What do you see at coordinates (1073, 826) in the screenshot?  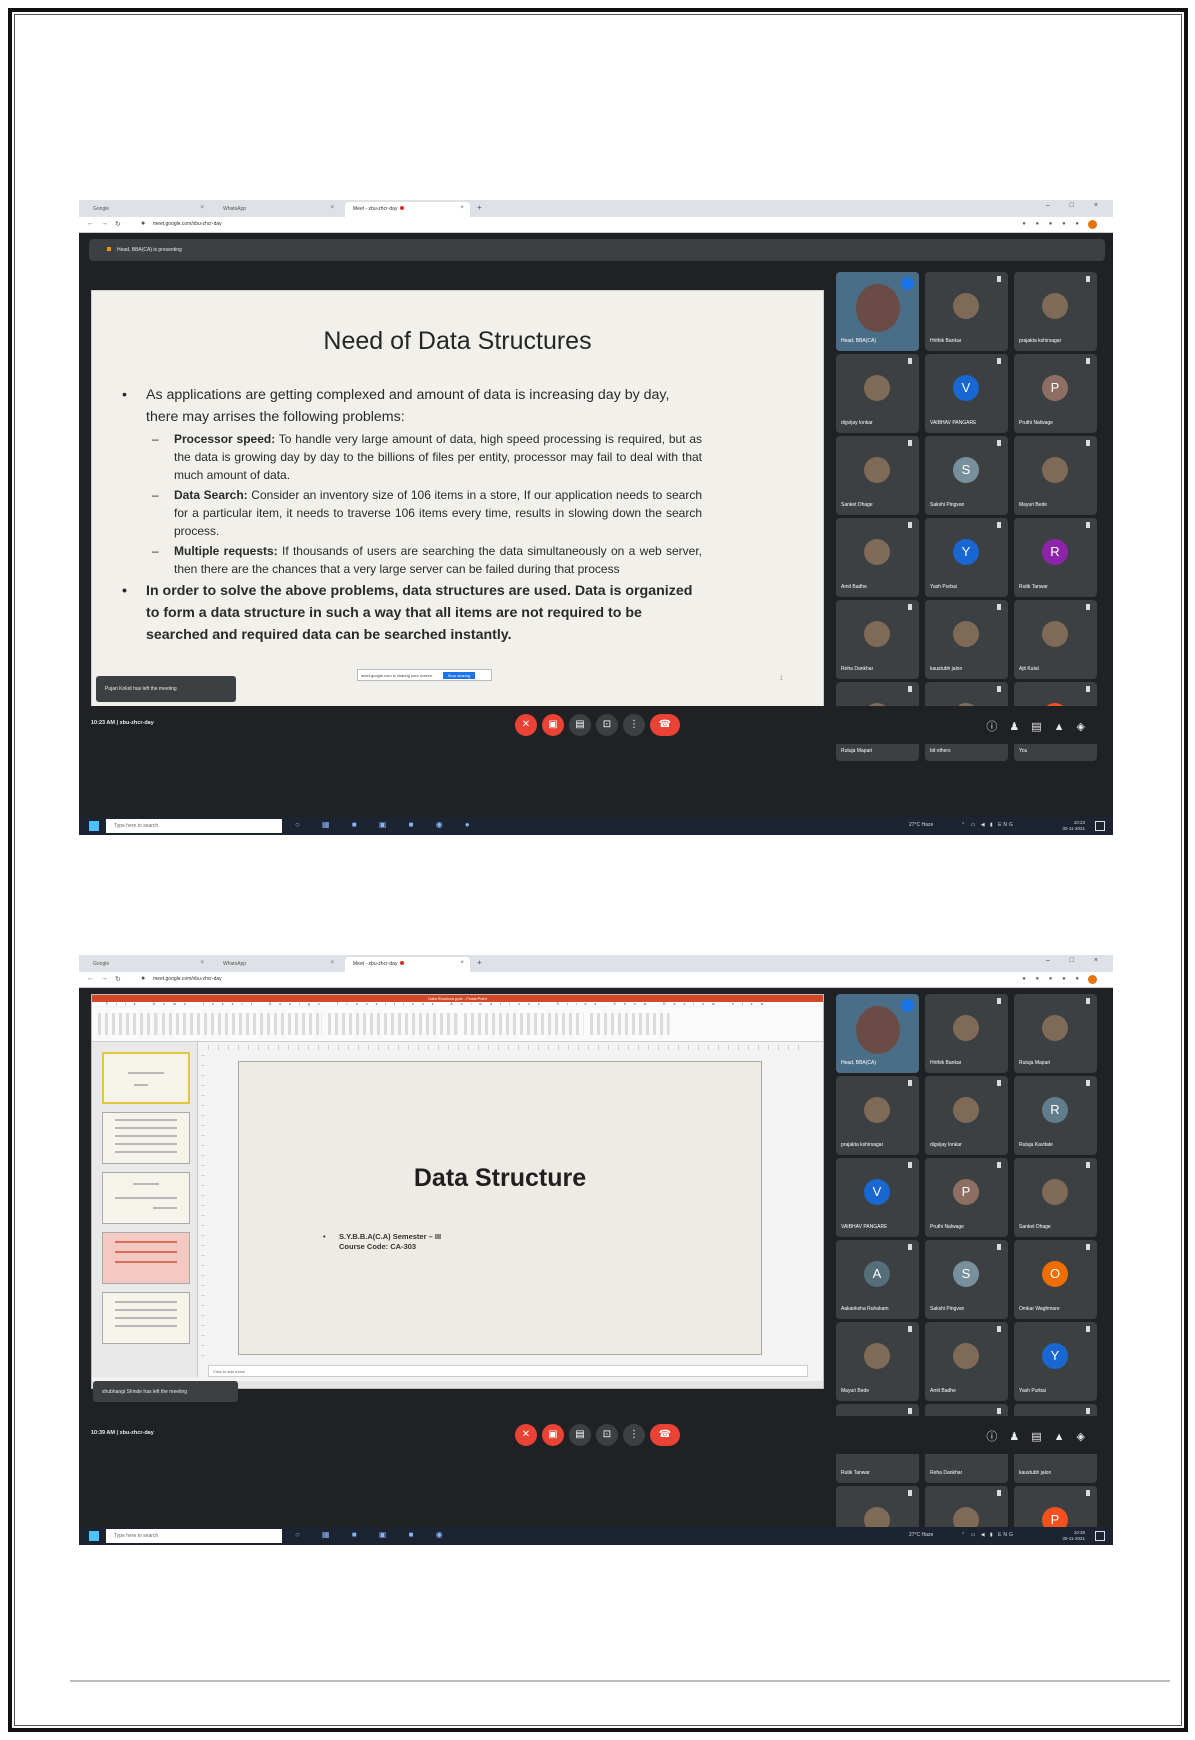 I see `taskbar-clock: 10:23 30-11-2021` at bounding box center [1073, 826].